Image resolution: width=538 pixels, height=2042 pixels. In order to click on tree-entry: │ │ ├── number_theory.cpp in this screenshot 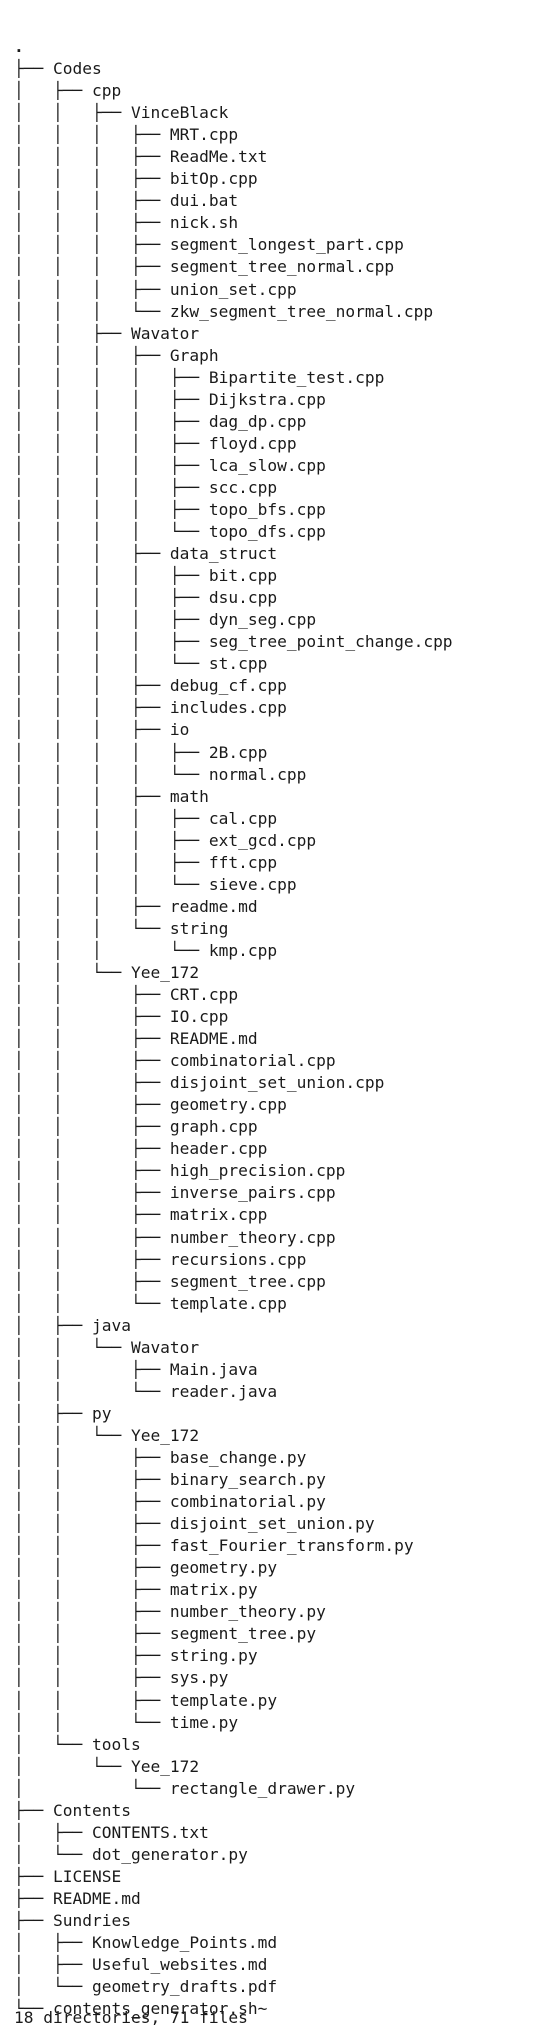, I will do `click(175, 1237)`.